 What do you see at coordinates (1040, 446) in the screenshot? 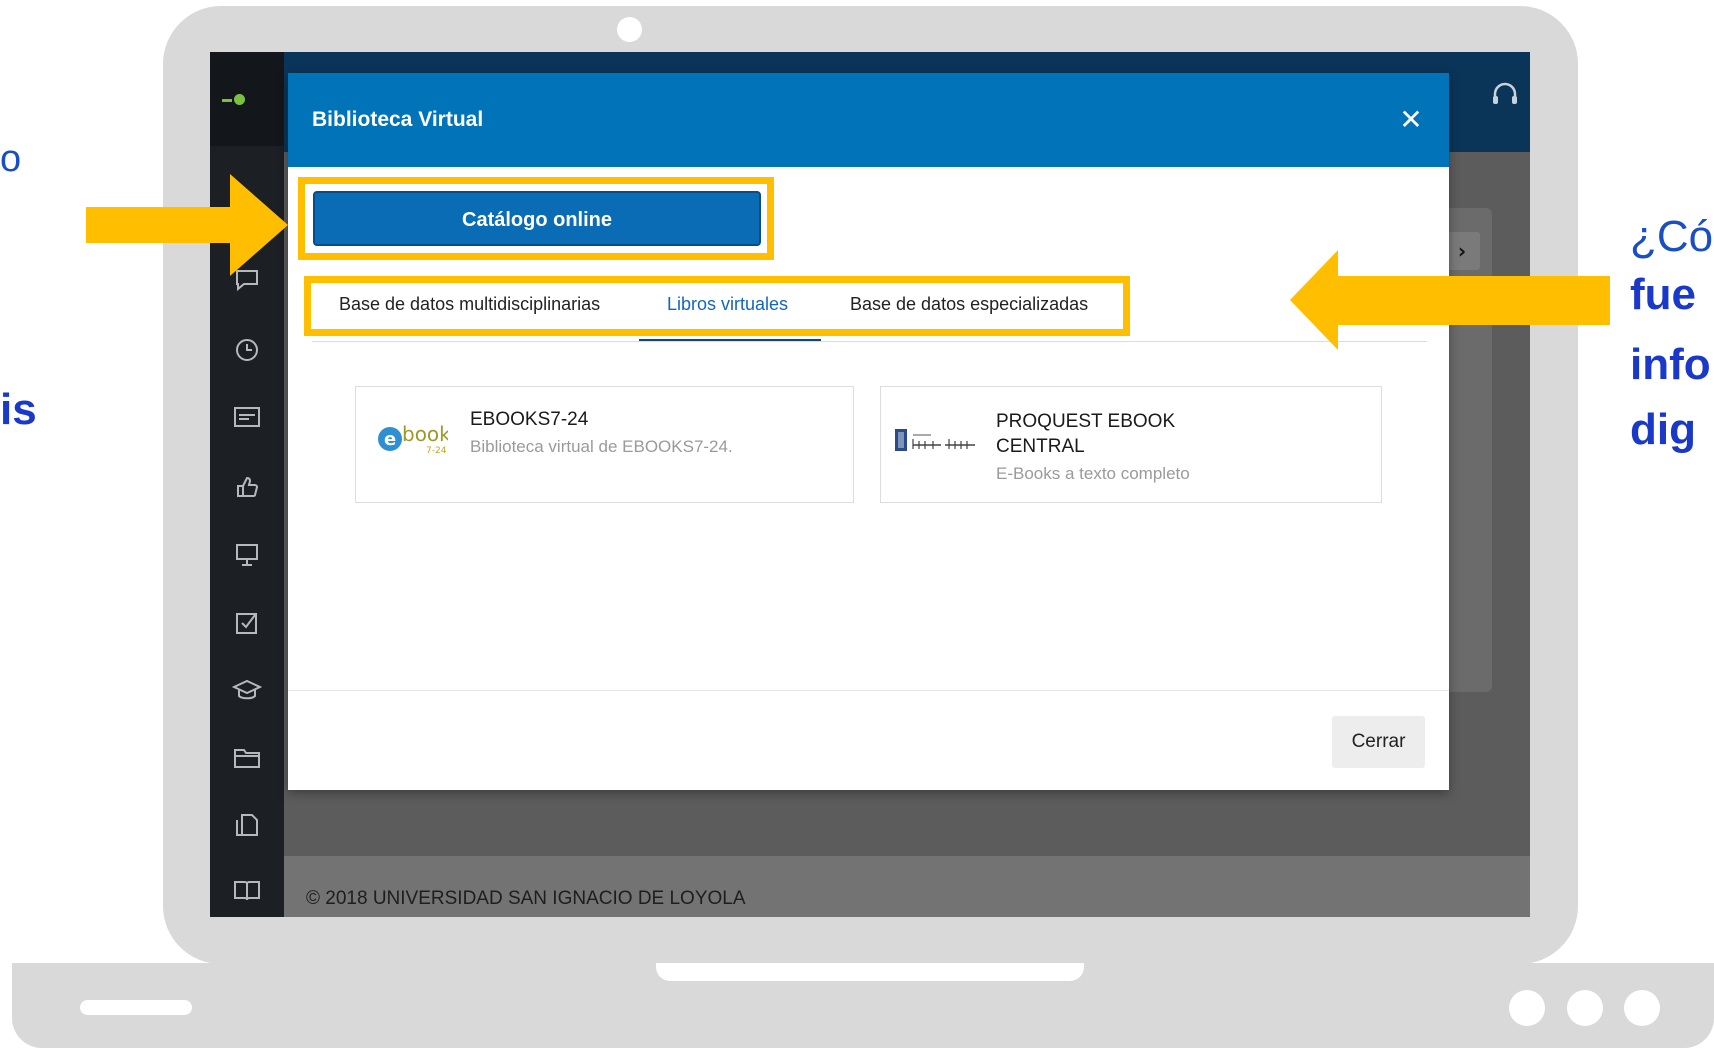
I see `card-title-line-2: CENTRAL` at bounding box center [1040, 446].